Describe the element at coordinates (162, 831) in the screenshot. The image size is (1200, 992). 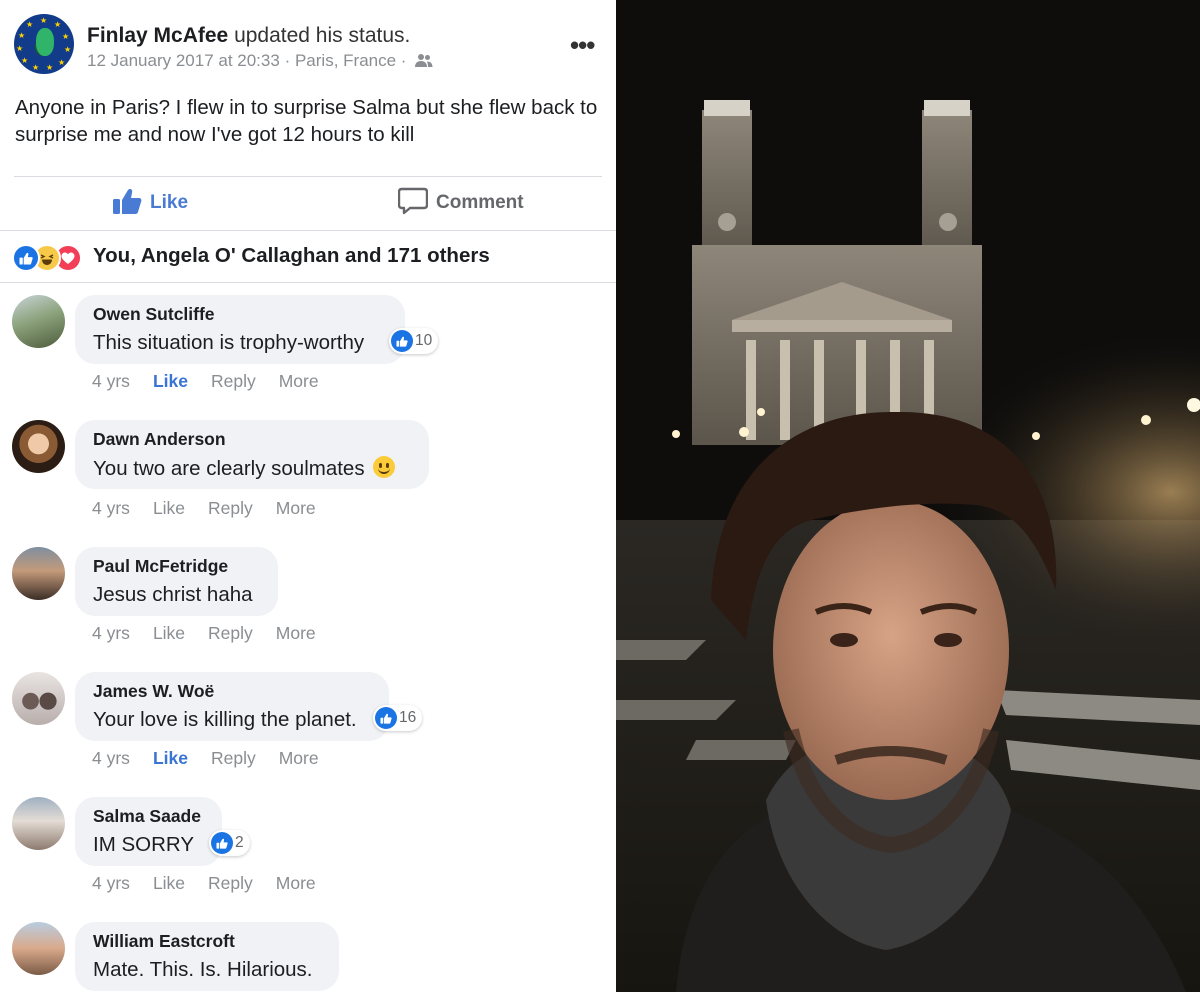
I see `comment-bubble: Salma Saade IM SORRY 2` at that location.